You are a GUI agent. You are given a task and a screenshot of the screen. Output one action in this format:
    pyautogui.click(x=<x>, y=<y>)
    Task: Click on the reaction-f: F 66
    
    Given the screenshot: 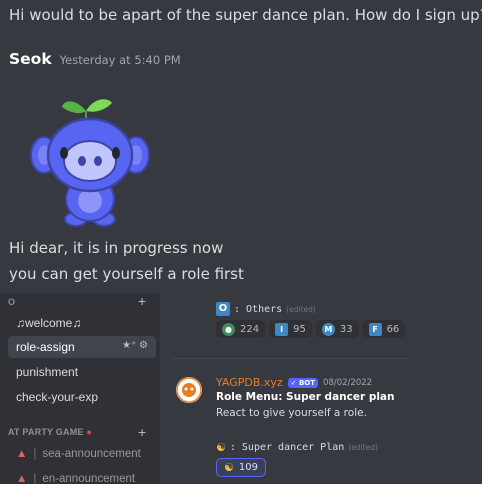 What is the action you would take?
    pyautogui.click(x=384, y=329)
    